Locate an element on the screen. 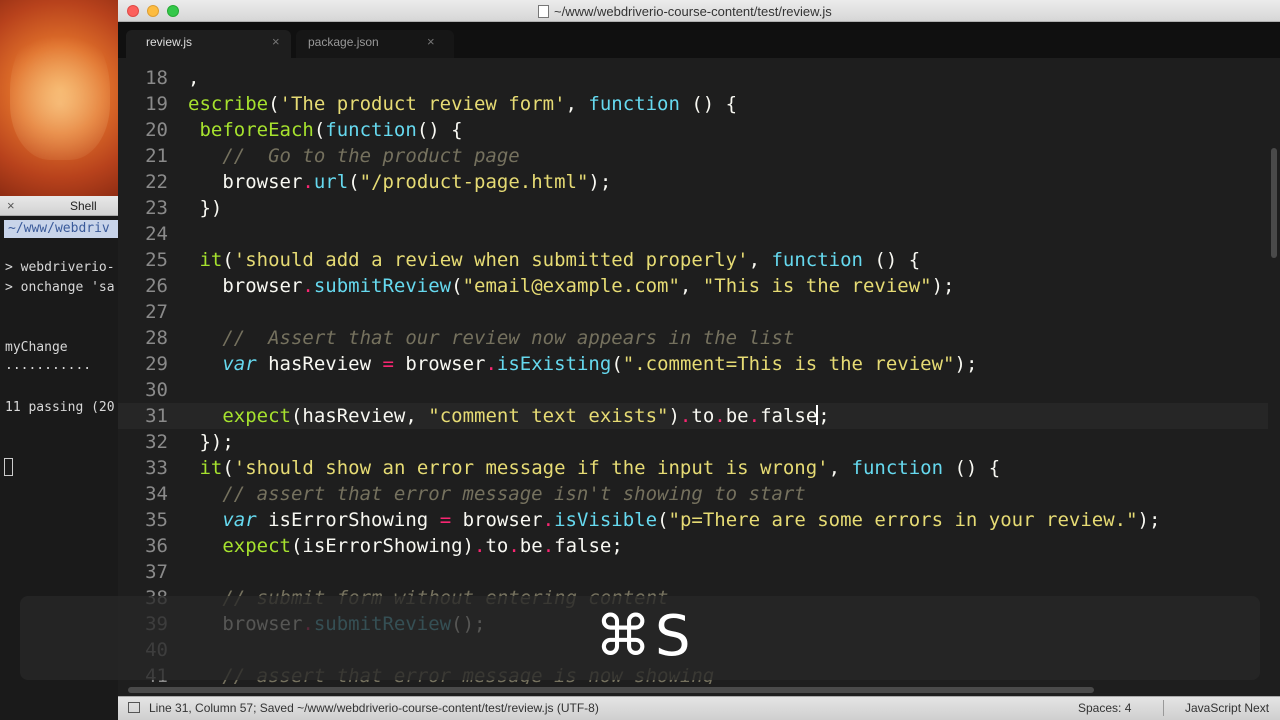 The width and height of the screenshot is (1280, 720). code-line: 24 is located at coordinates (693, 234).